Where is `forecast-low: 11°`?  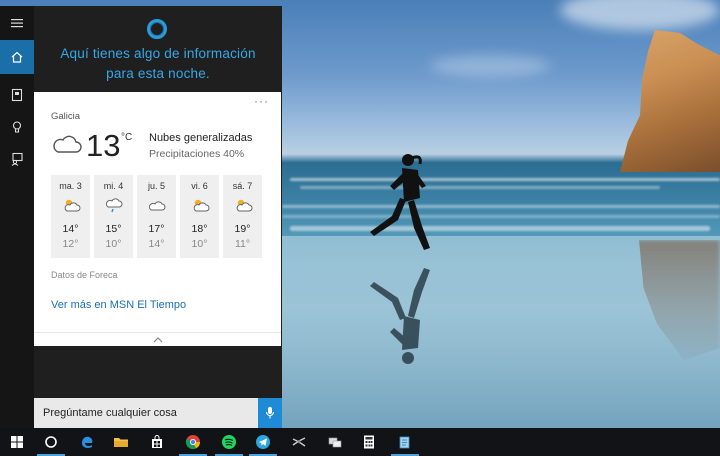
forecast-low: 11° is located at coordinates (242, 244).